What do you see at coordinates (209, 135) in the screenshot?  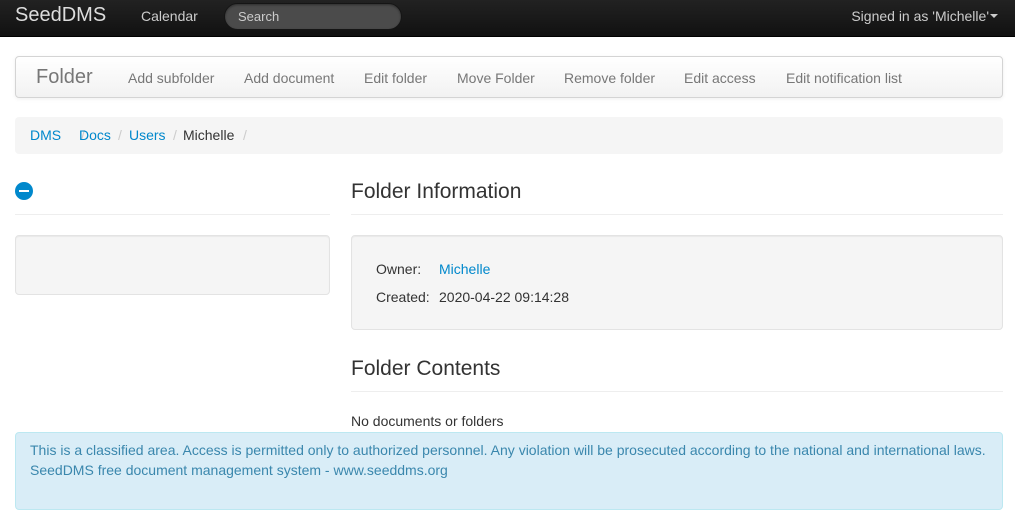 I see `breadcrumb-current: Michelle` at bounding box center [209, 135].